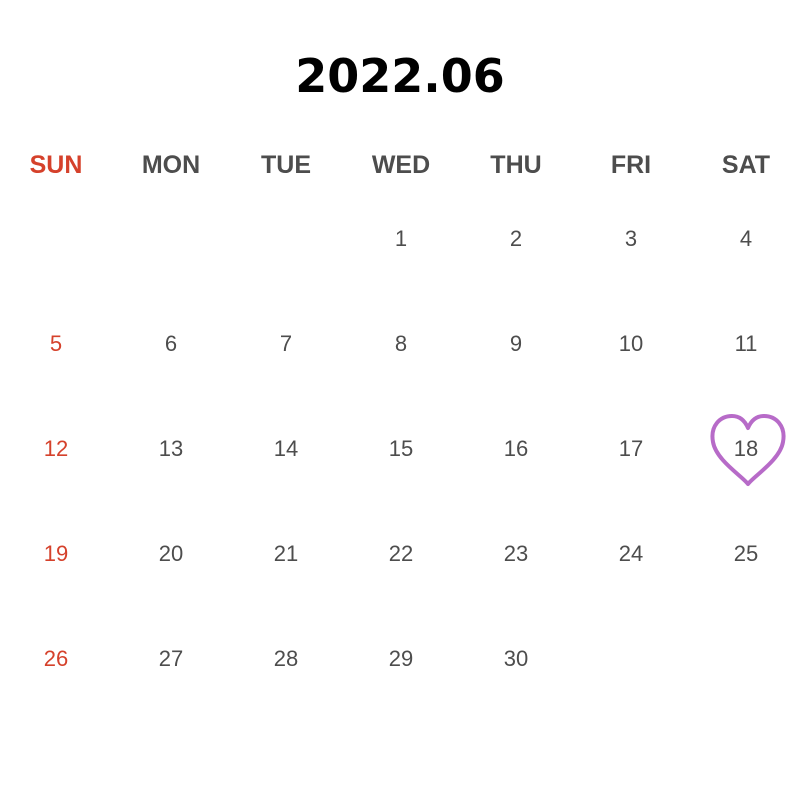 This screenshot has width=809, height=786. What do you see at coordinates (171, 554) in the screenshot?
I see `day-cell: 20` at bounding box center [171, 554].